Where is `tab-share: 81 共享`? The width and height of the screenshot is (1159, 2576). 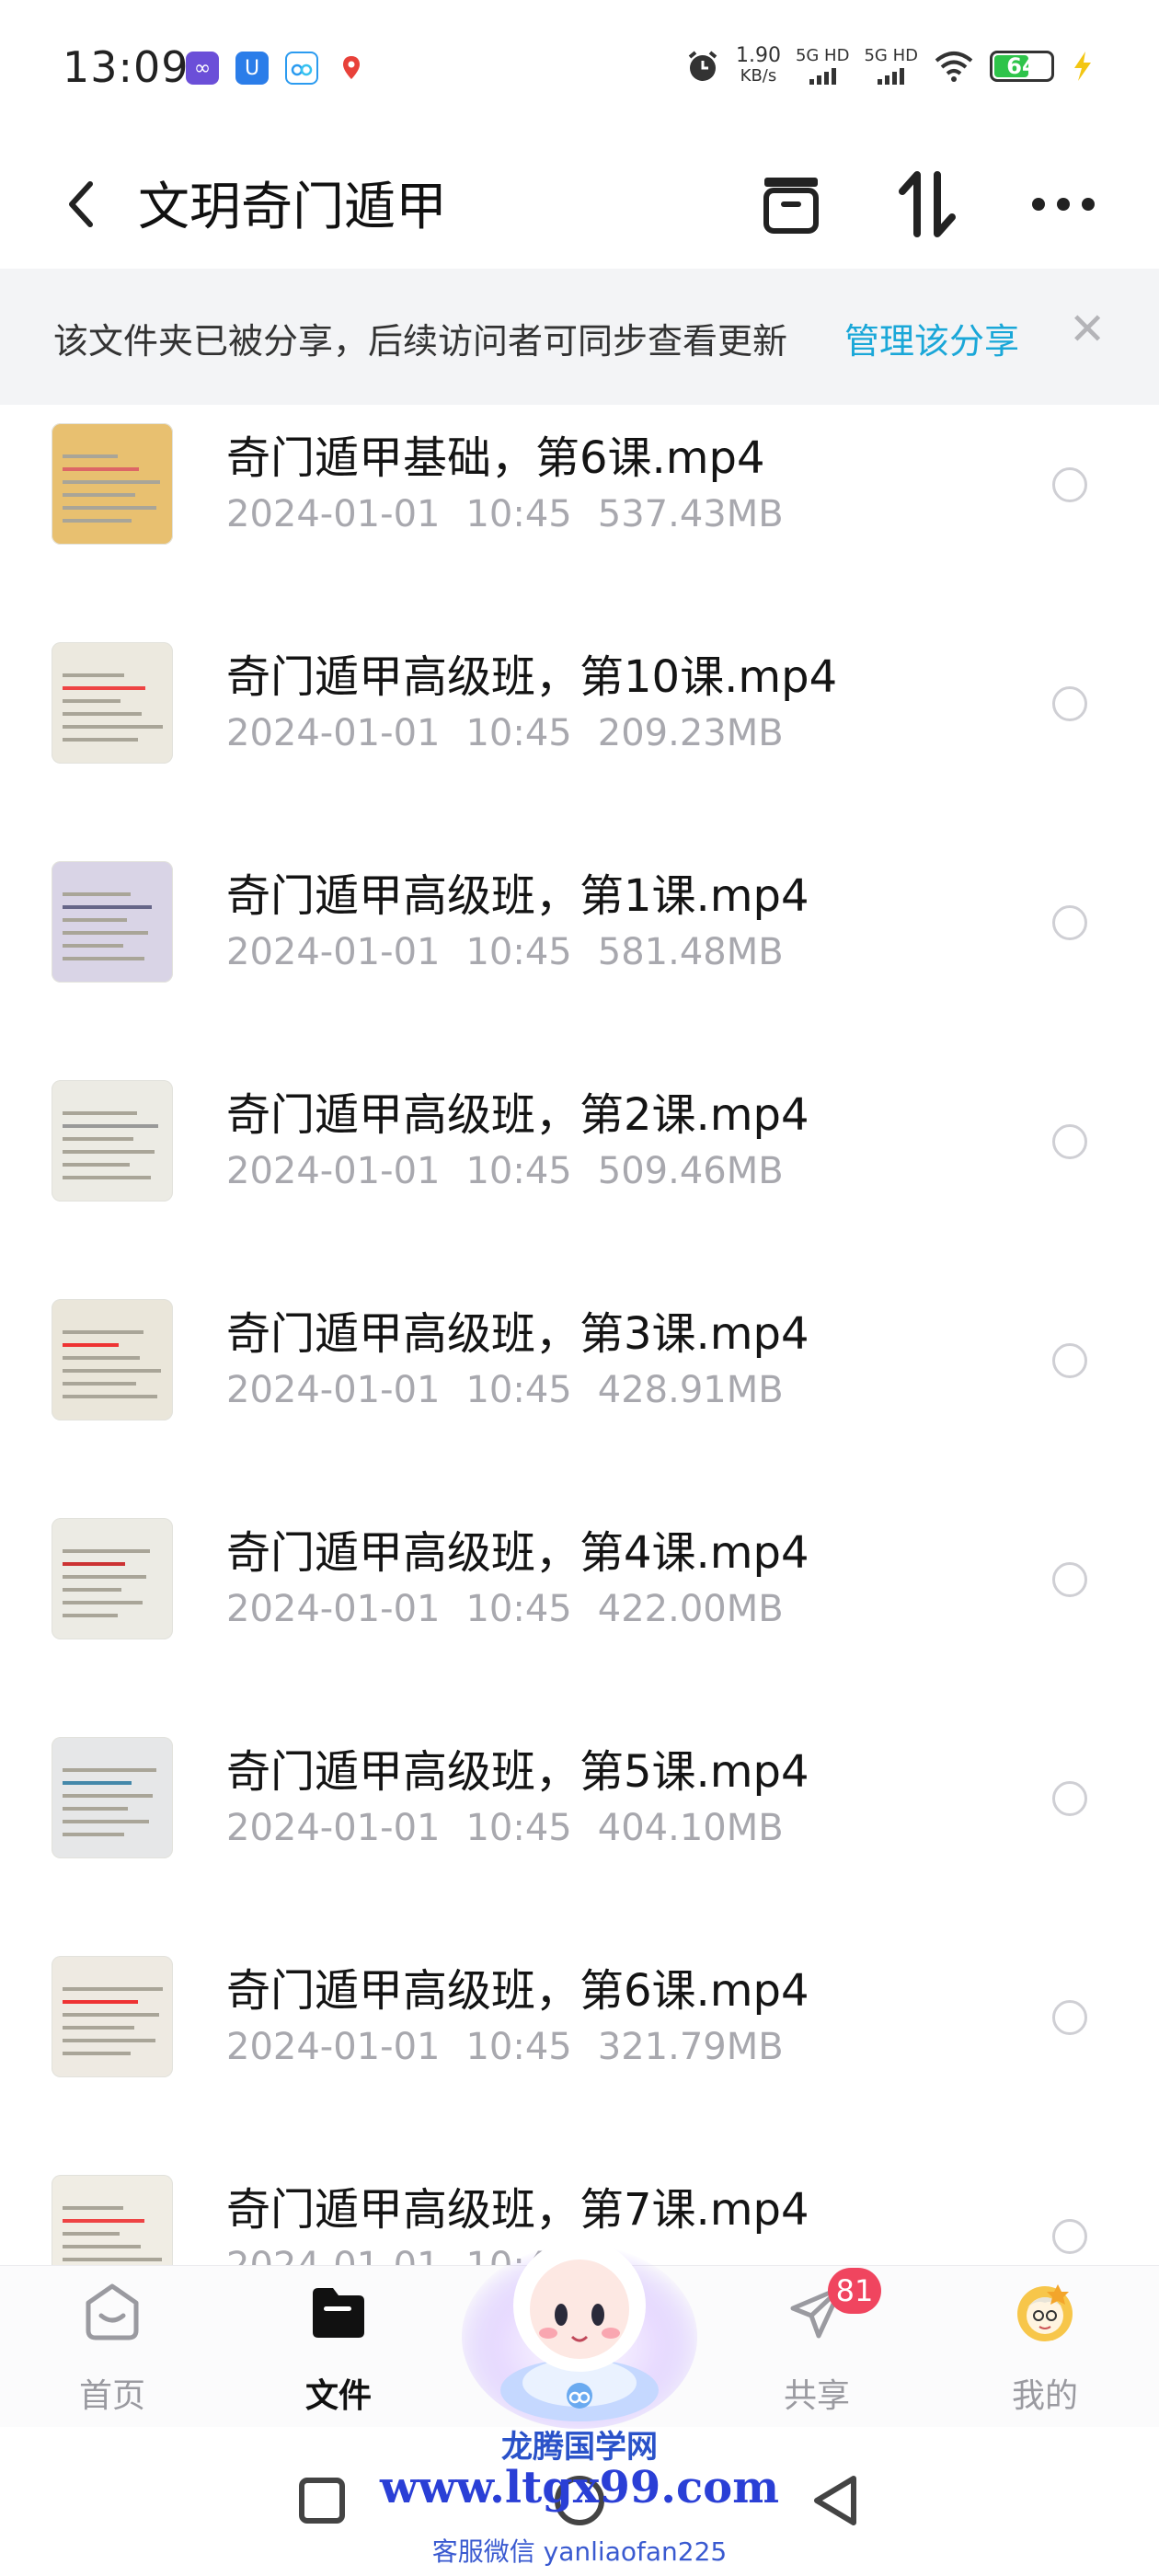 tab-share: 81 共享 is located at coordinates (817, 2347).